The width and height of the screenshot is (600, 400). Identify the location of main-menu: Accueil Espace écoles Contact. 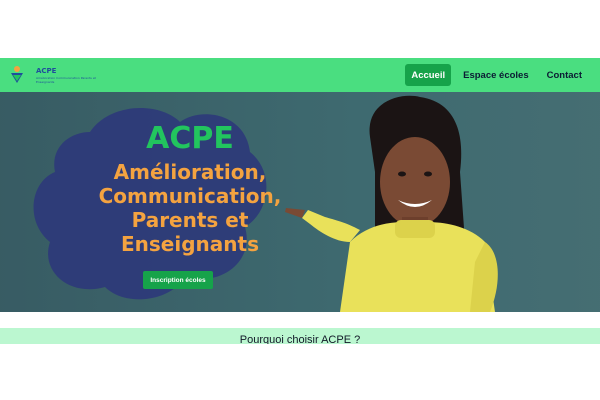
(496, 75).